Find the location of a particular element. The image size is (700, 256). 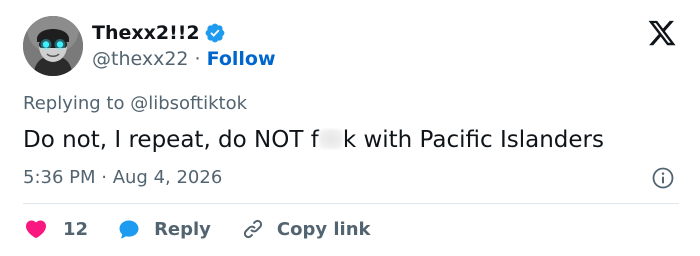

x-logo-icon is located at coordinates (662, 33).